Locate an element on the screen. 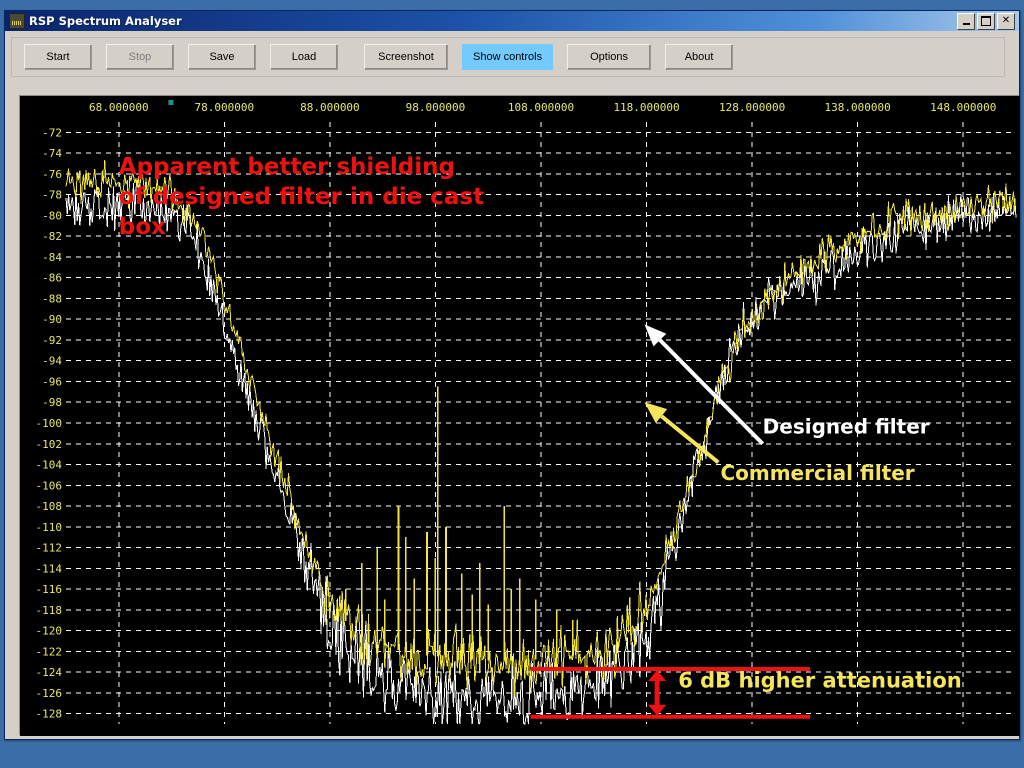  annotation-line: box is located at coordinates (142, 227).